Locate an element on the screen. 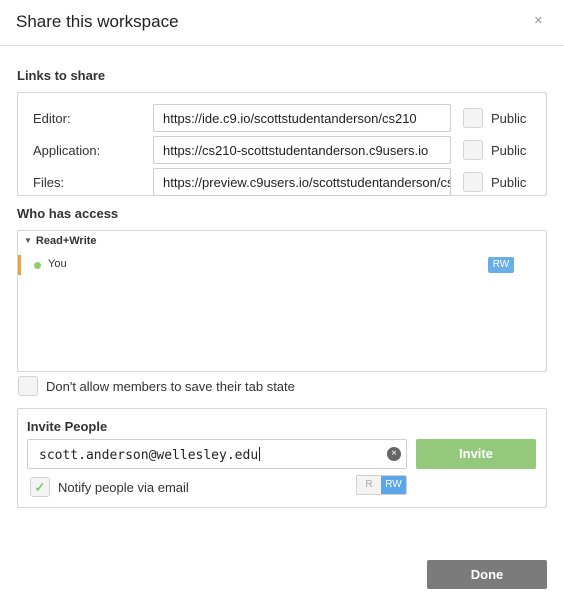  group-header-read-write: ▼ Read+Write is located at coordinates (60, 241).